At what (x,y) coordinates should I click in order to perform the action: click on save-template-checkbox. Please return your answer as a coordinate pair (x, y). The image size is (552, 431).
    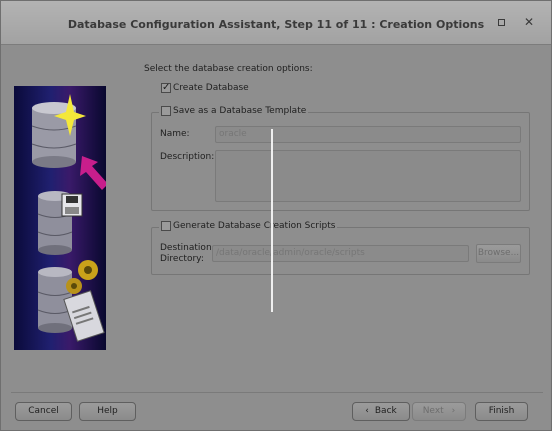
    Looking at the image, I should click on (166, 111).